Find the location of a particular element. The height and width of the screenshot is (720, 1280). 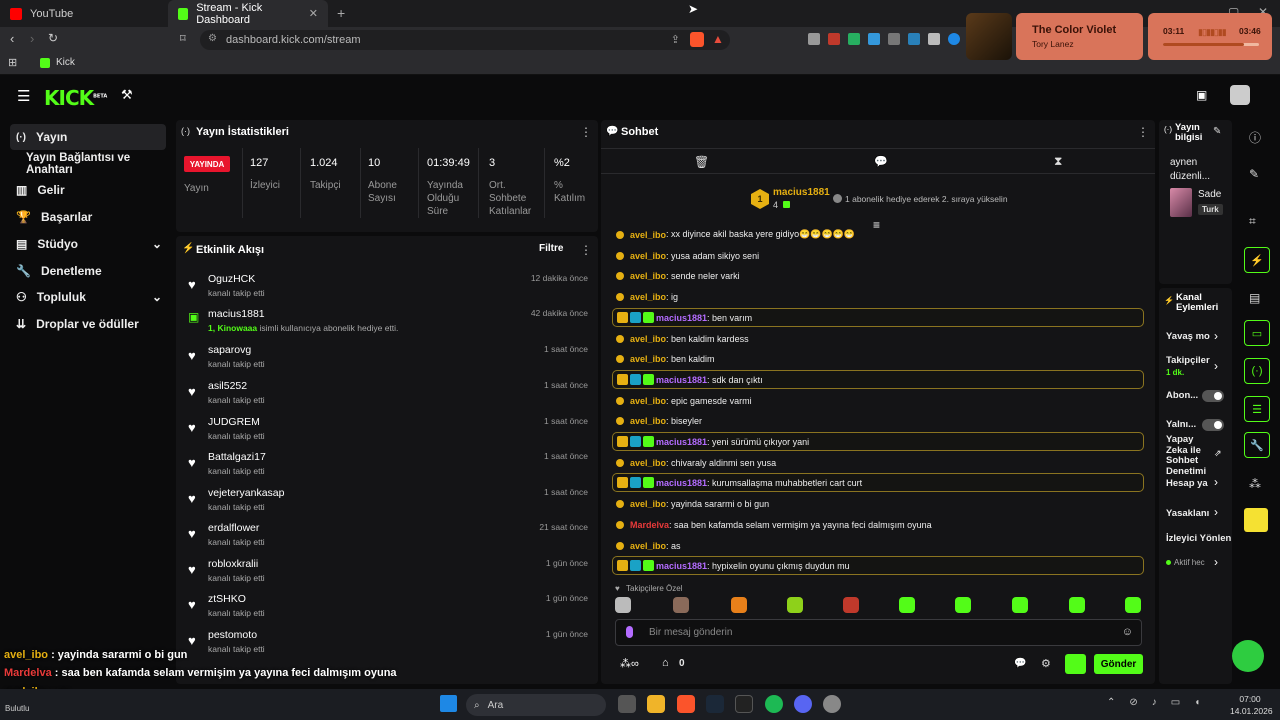

sidebar-item-studyo: ▤ Stüdyo ⌄ is located at coordinates (88, 244).